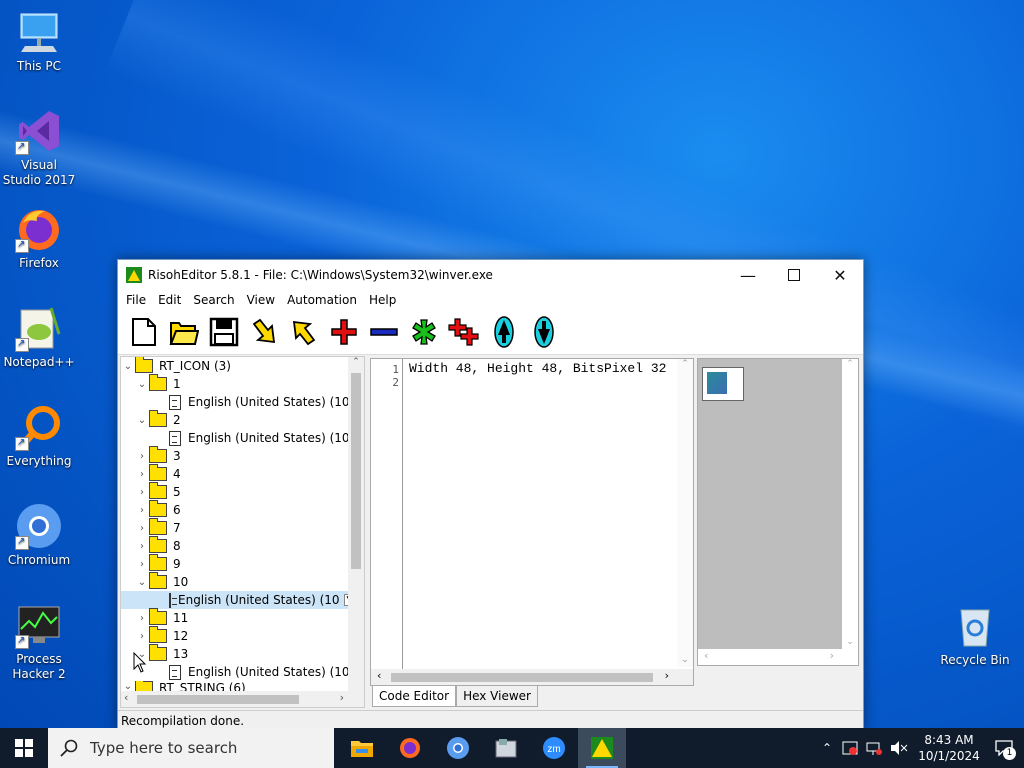  Describe the element at coordinates (136, 300) in the screenshot. I see `menu-file: File` at that location.